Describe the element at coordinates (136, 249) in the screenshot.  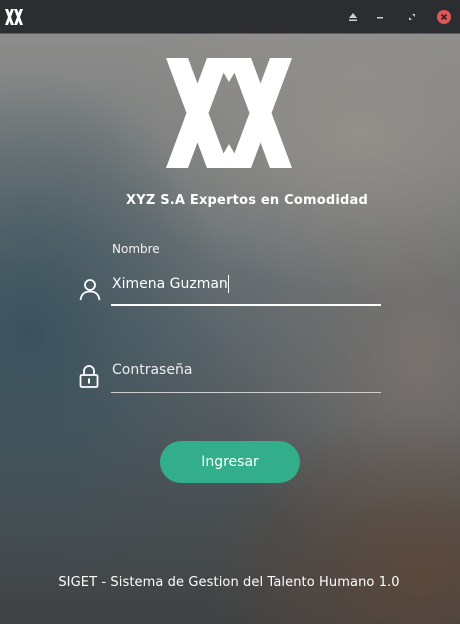
I see `username-label: Nombre` at that location.